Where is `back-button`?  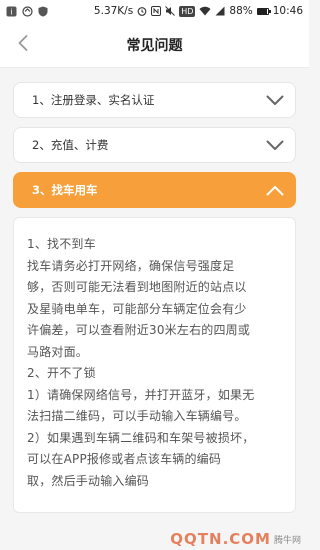 back-button is located at coordinates (23, 45).